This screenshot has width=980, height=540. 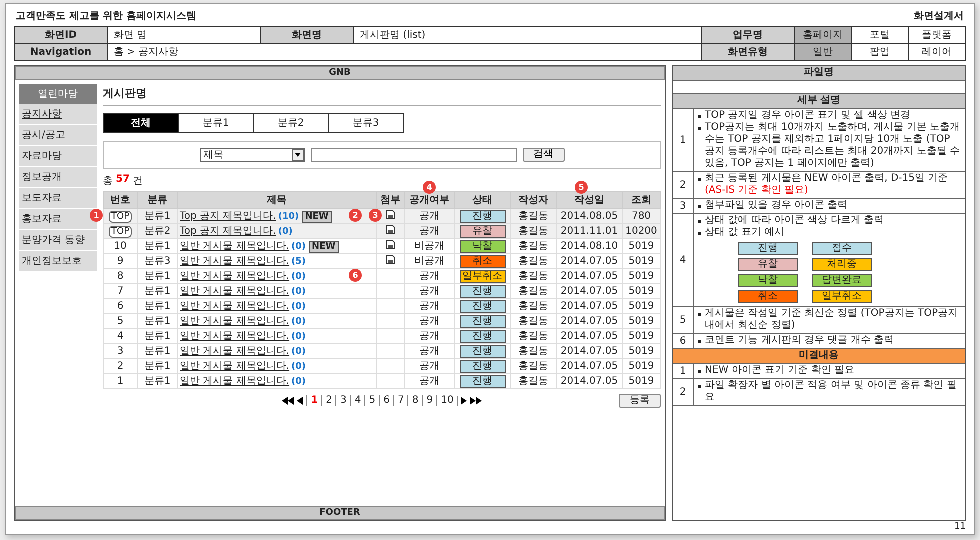 What do you see at coordinates (300, 400) in the screenshot?
I see `previous-page-icon` at bounding box center [300, 400].